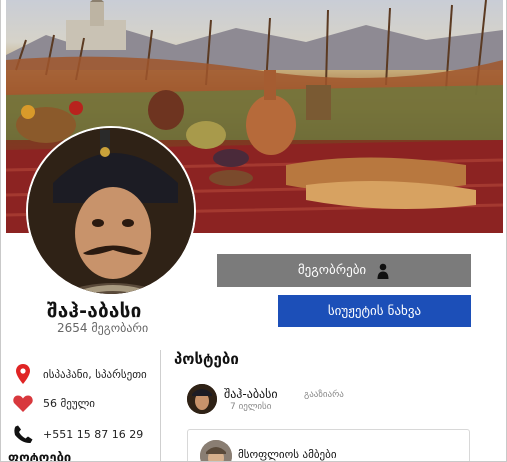 This screenshot has width=507, height=462. What do you see at coordinates (23, 434) in the screenshot?
I see `phone-icon` at bounding box center [23, 434].